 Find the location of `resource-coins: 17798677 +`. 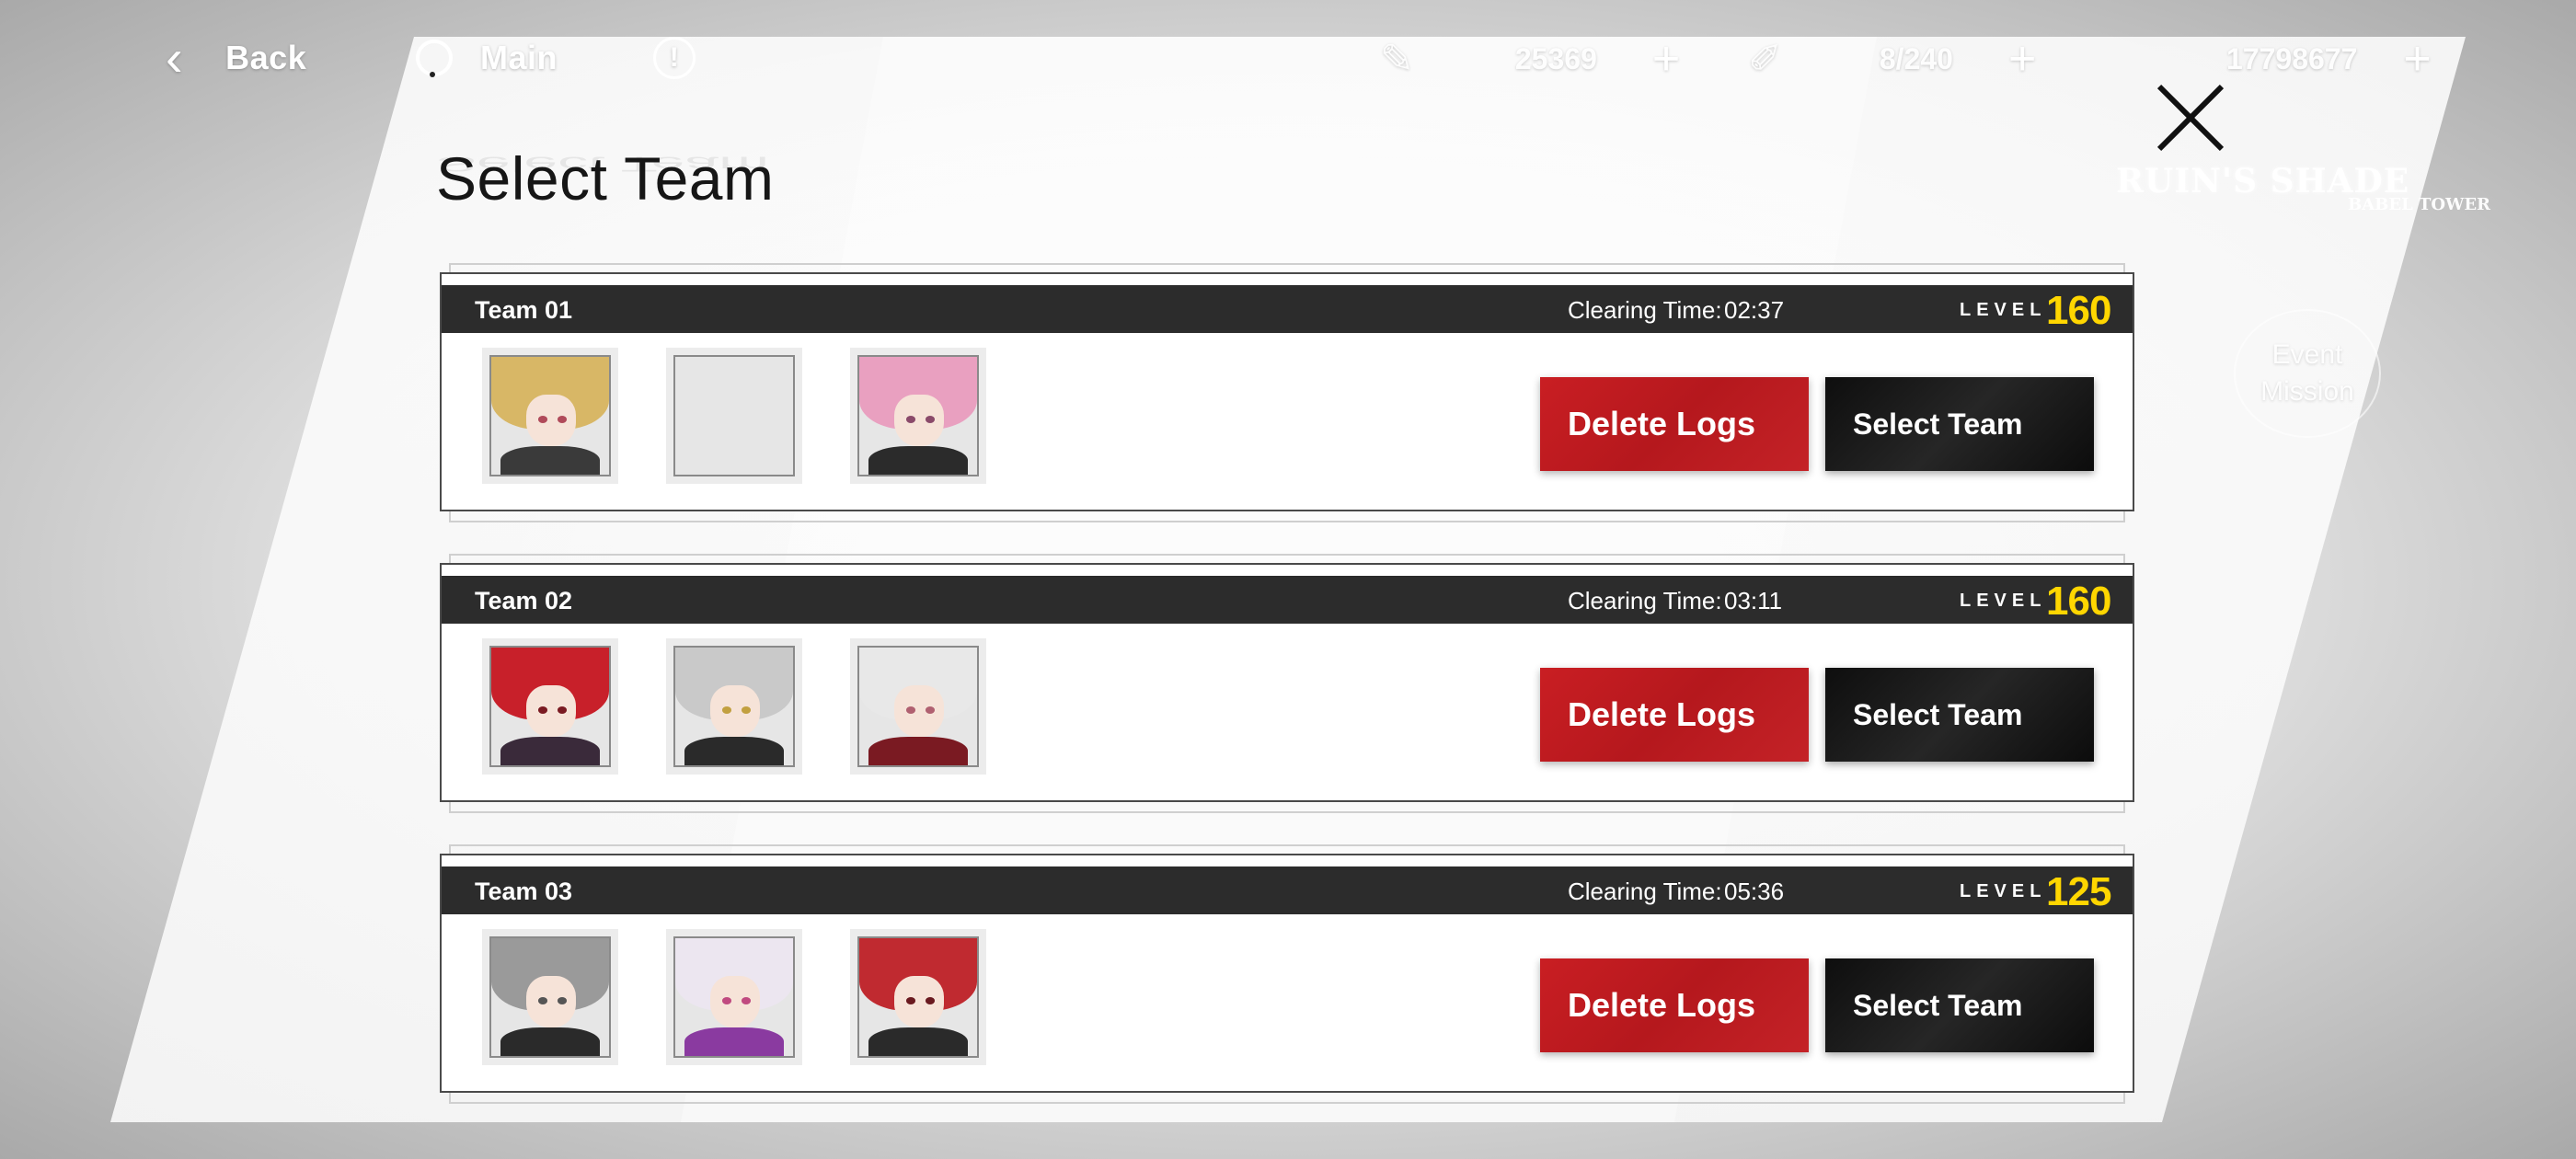

resource-coins: 17798677 + is located at coordinates (2329, 59).